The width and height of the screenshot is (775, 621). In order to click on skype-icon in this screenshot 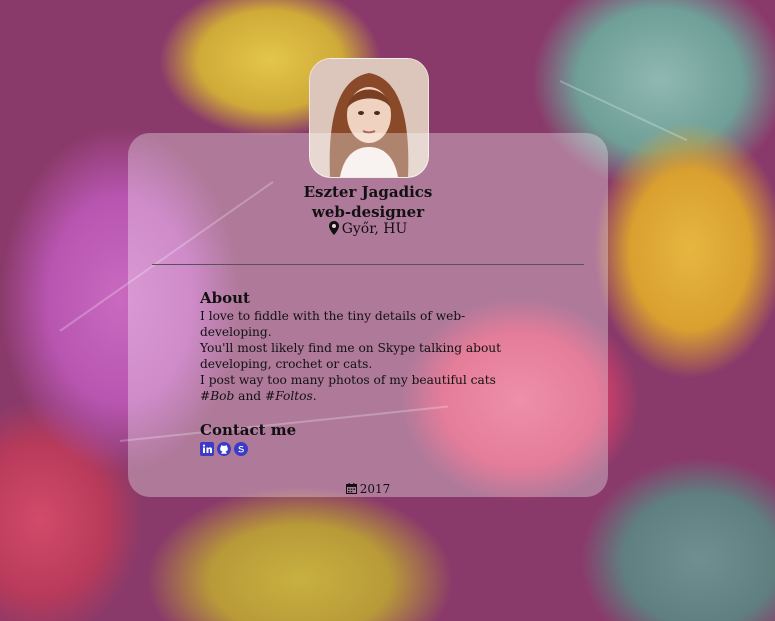, I will do `click(241, 448)`.